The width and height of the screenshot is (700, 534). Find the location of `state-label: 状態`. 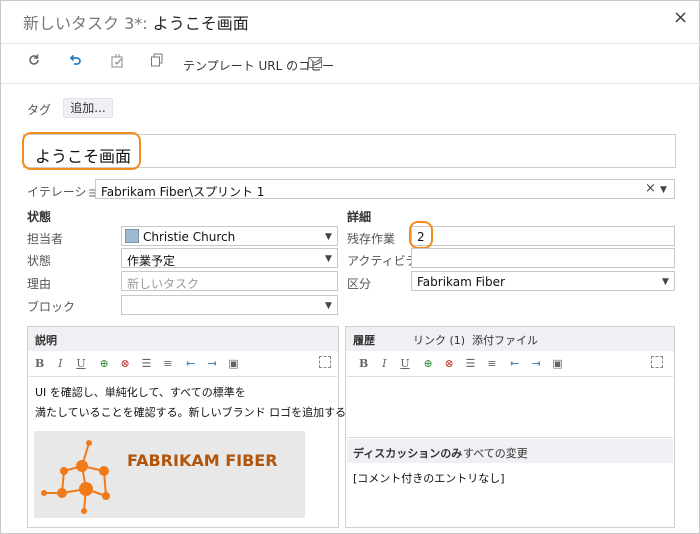

state-label: 状態 is located at coordinates (39, 261).